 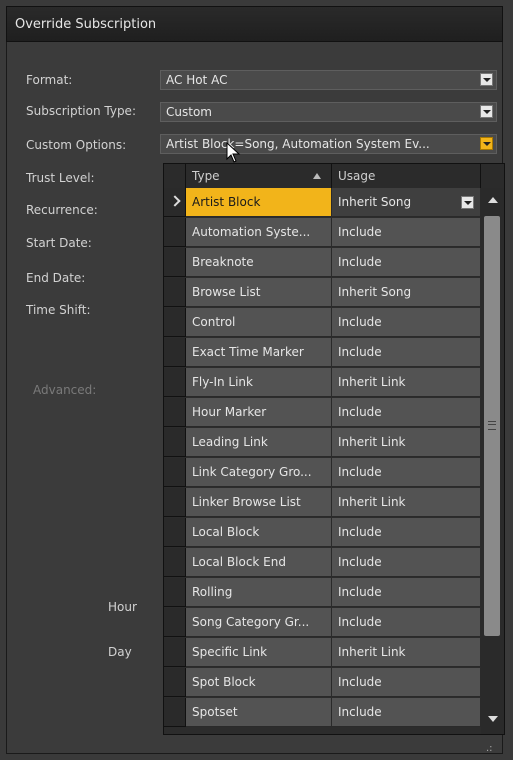 What do you see at coordinates (492, 426) in the screenshot?
I see `scrollbar-thumb` at bounding box center [492, 426].